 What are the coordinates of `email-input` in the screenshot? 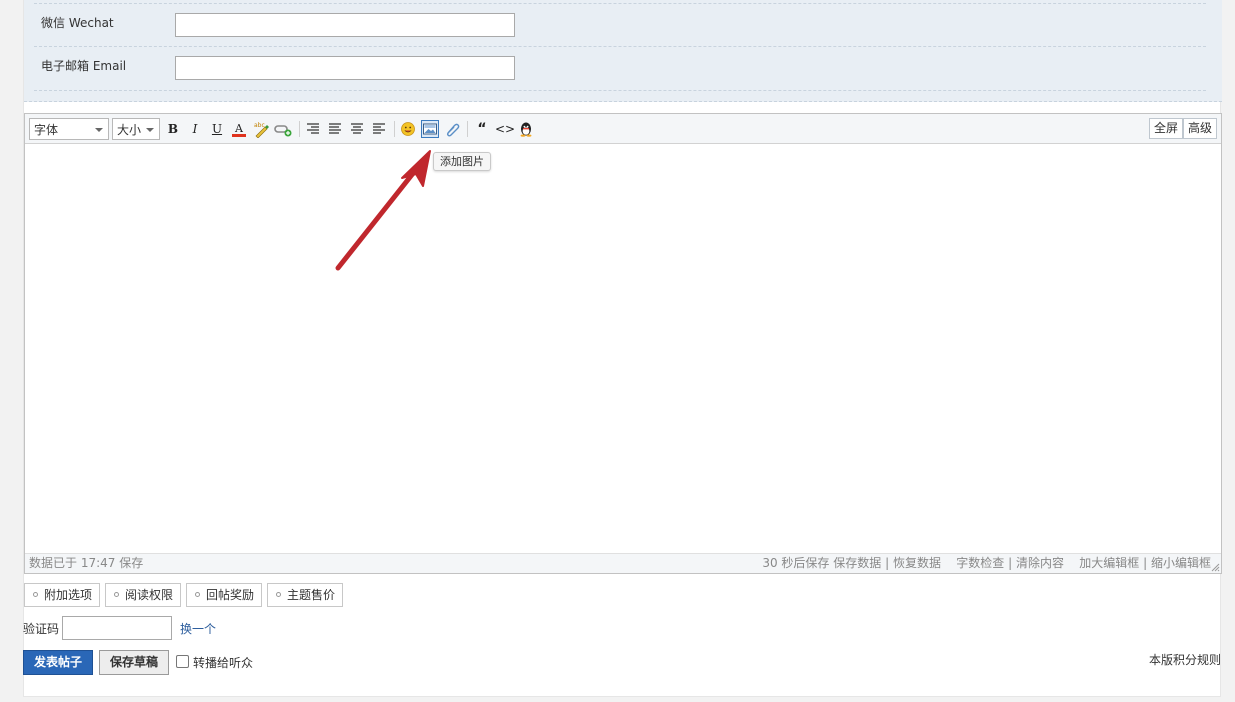 It's located at (345, 68).